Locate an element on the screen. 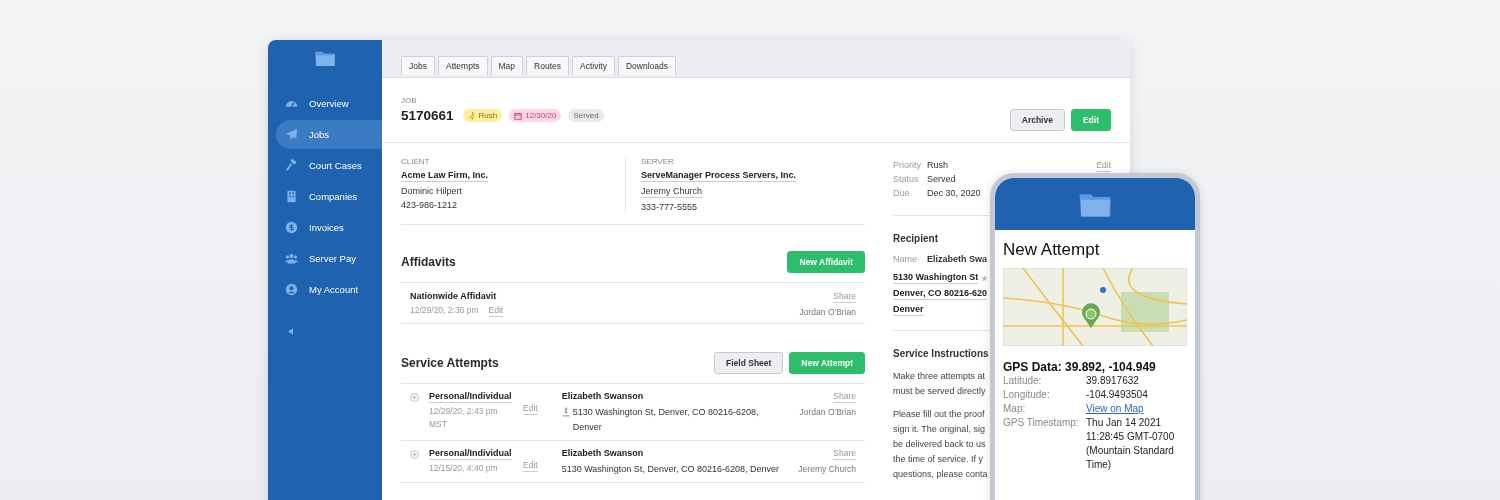 The width and height of the screenshot is (1500, 500). status-badge: Served is located at coordinates (586, 115).